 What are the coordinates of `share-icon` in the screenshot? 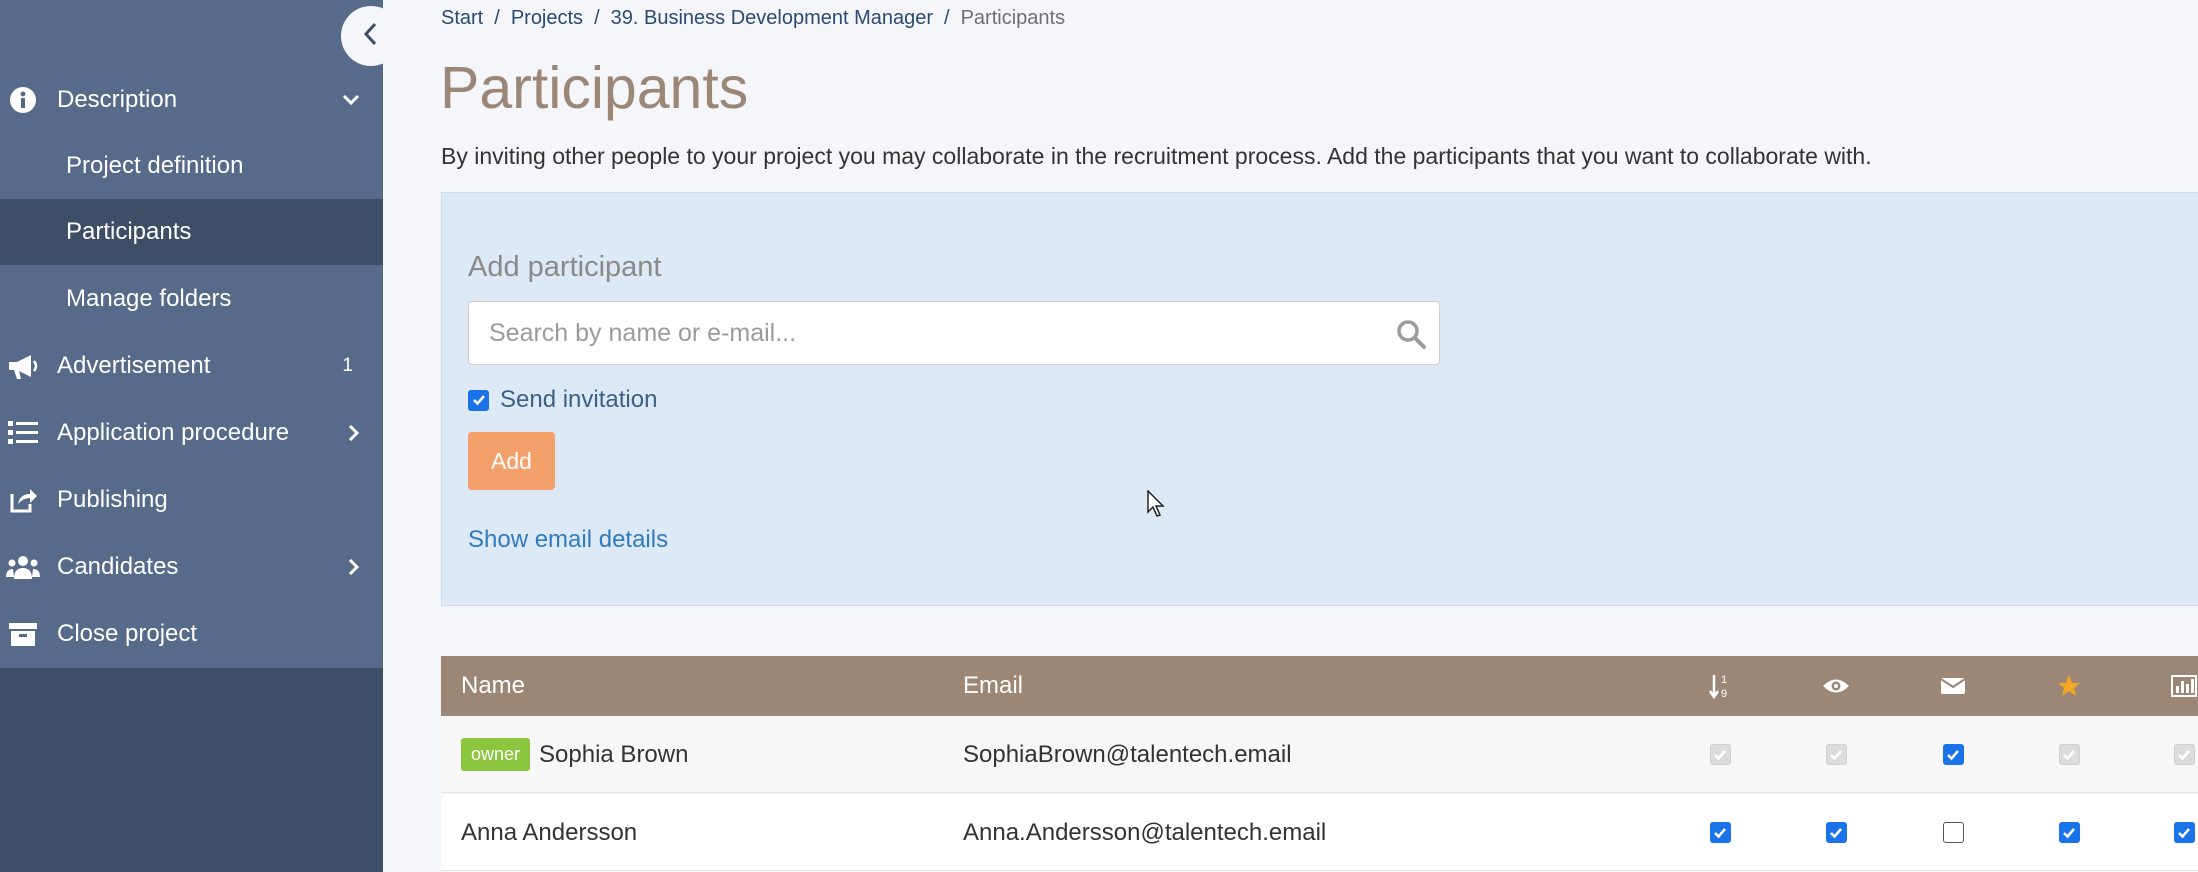 It's located at (23, 500).